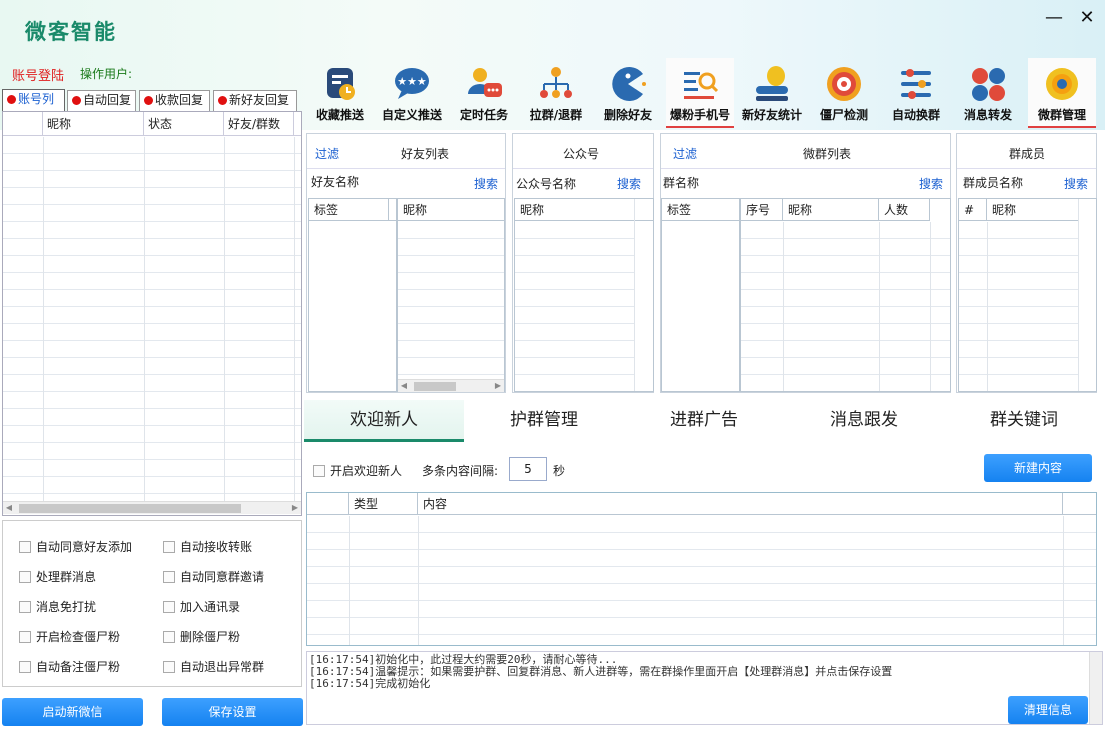 The width and height of the screenshot is (1105, 740). I want to click on minimize-icon: —, so click(1054, 18).